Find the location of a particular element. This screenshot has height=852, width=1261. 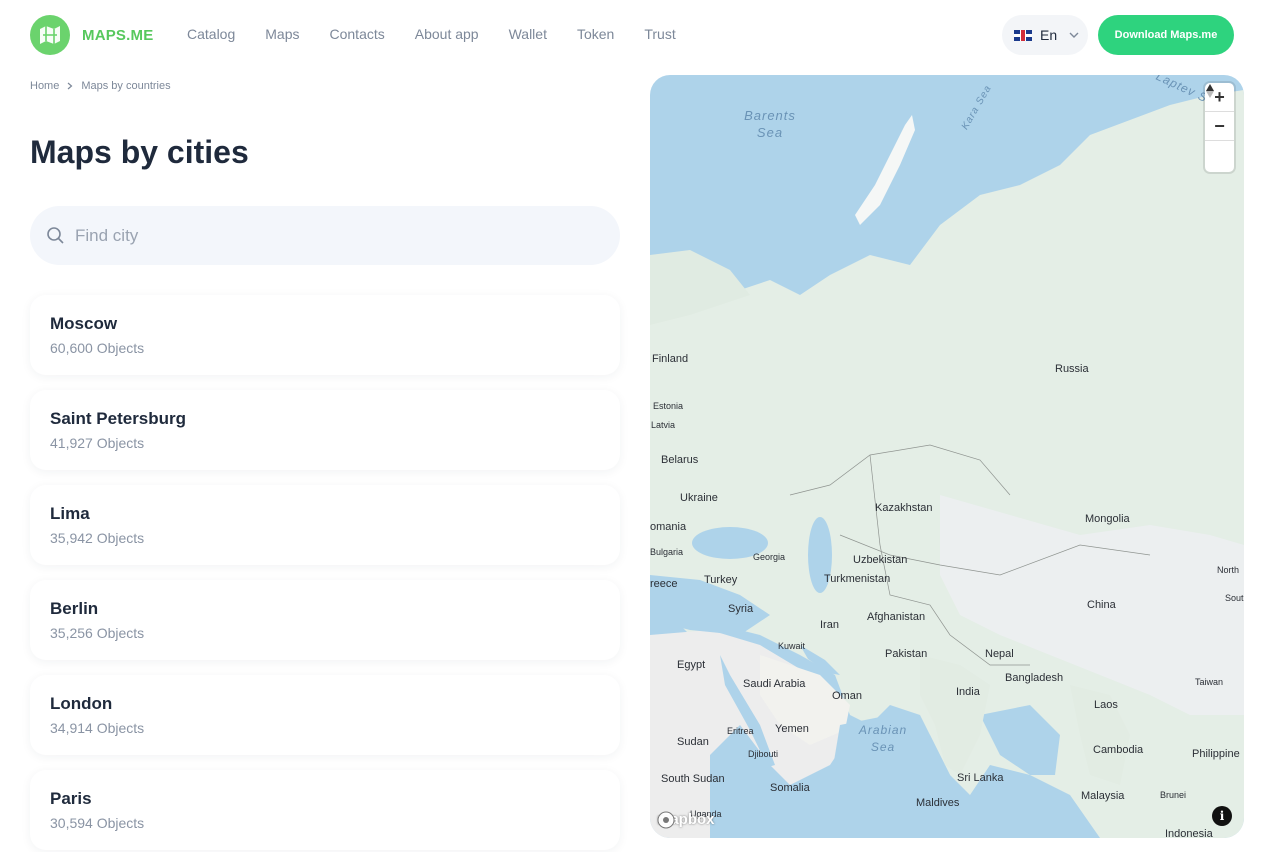

chevron-right-icon is located at coordinates (70, 86).